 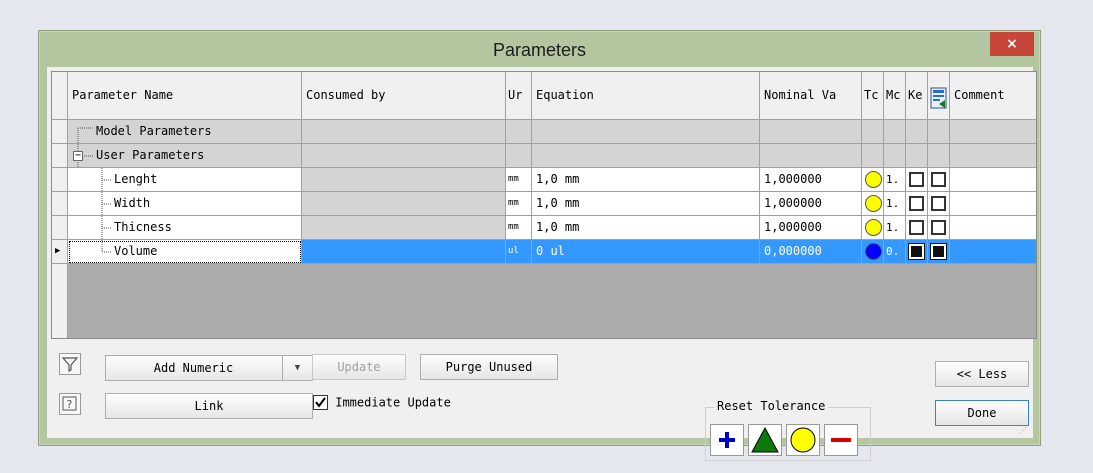 I want to click on nominal-tolerance-icon, so click(x=803, y=440).